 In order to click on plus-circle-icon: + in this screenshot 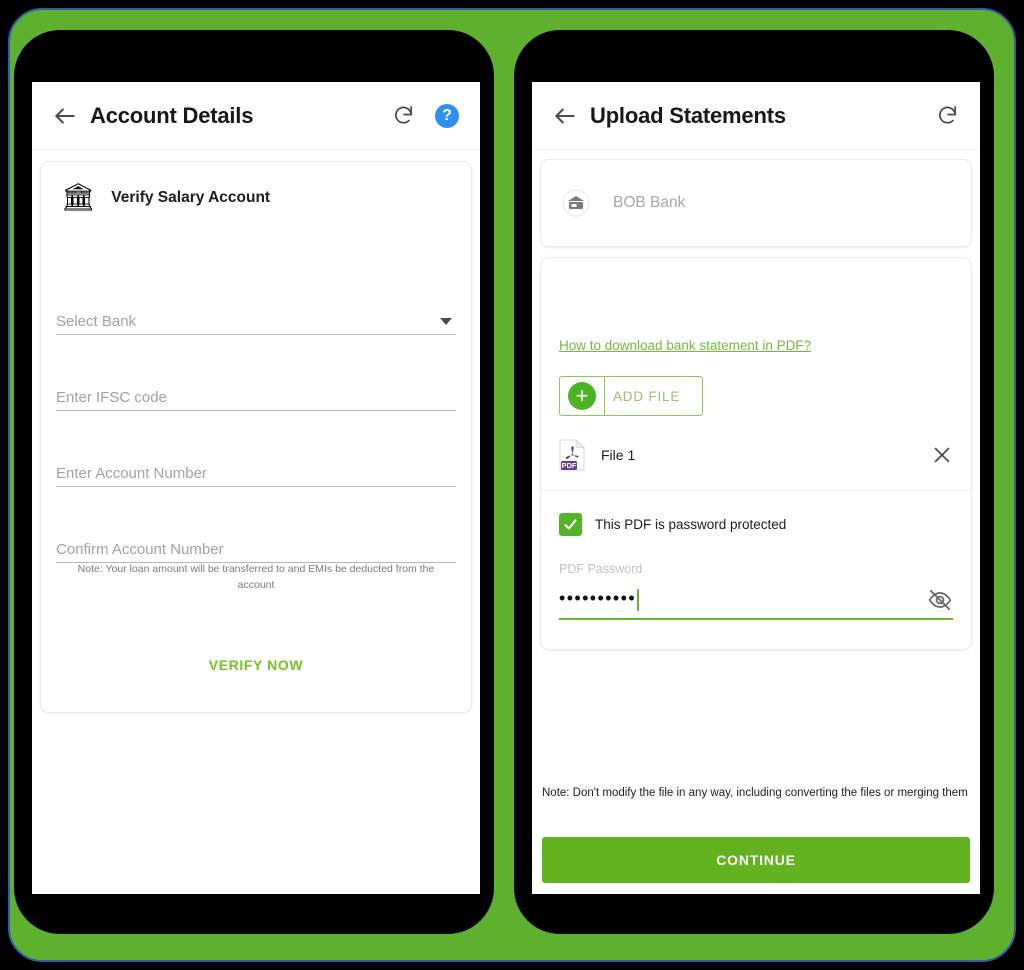, I will do `click(582, 396)`.